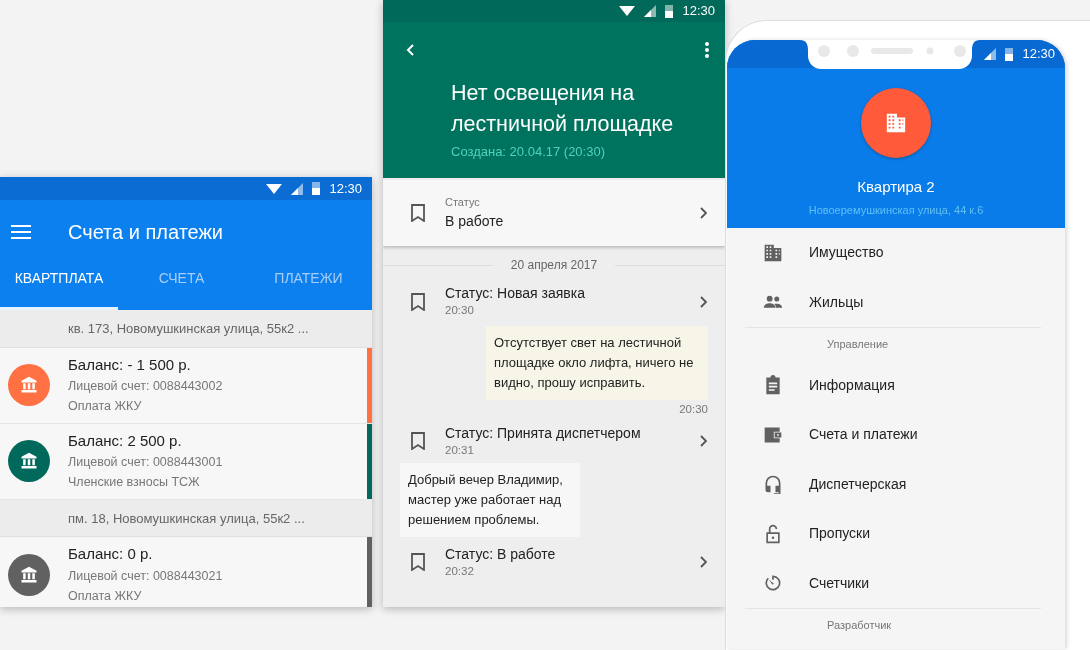 The image size is (1090, 650). I want to click on menu-label: Пропуски, so click(839, 534).